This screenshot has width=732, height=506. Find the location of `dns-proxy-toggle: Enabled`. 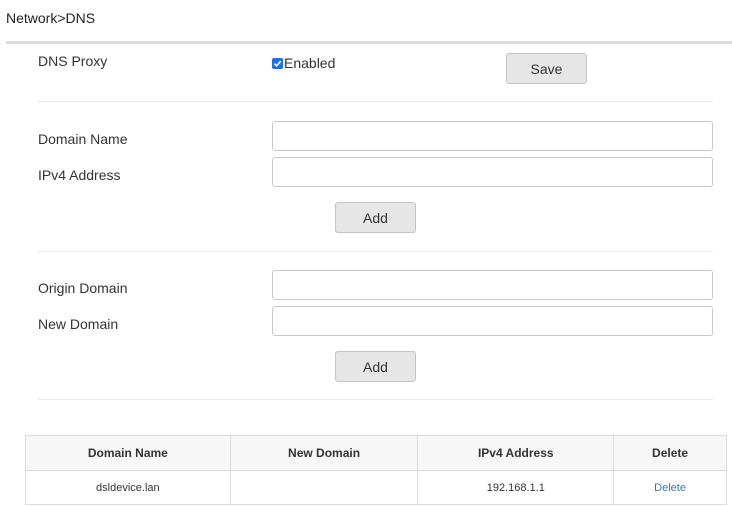

dns-proxy-toggle: Enabled is located at coordinates (303, 63).